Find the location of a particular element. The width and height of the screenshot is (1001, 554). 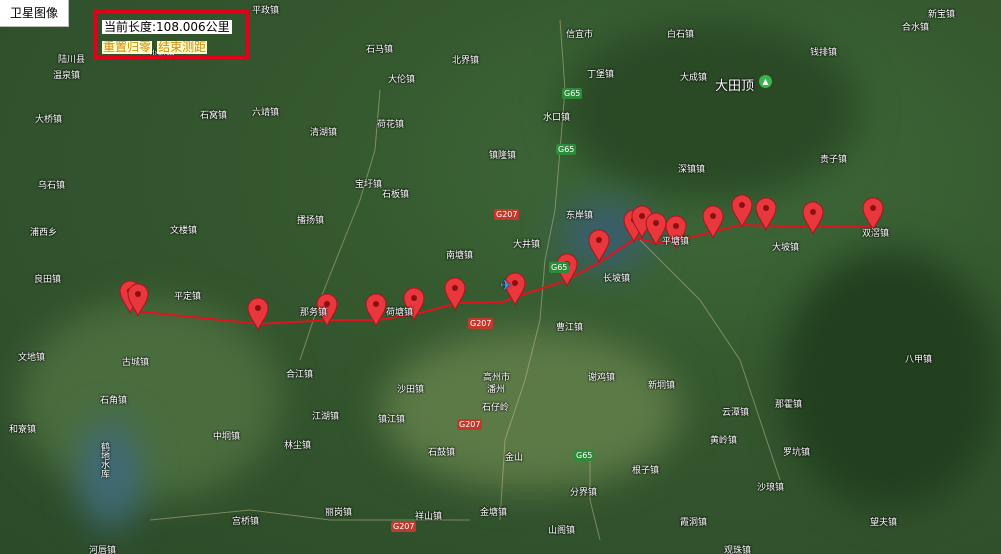

map-label: 平政镇 is located at coordinates (266, 11).